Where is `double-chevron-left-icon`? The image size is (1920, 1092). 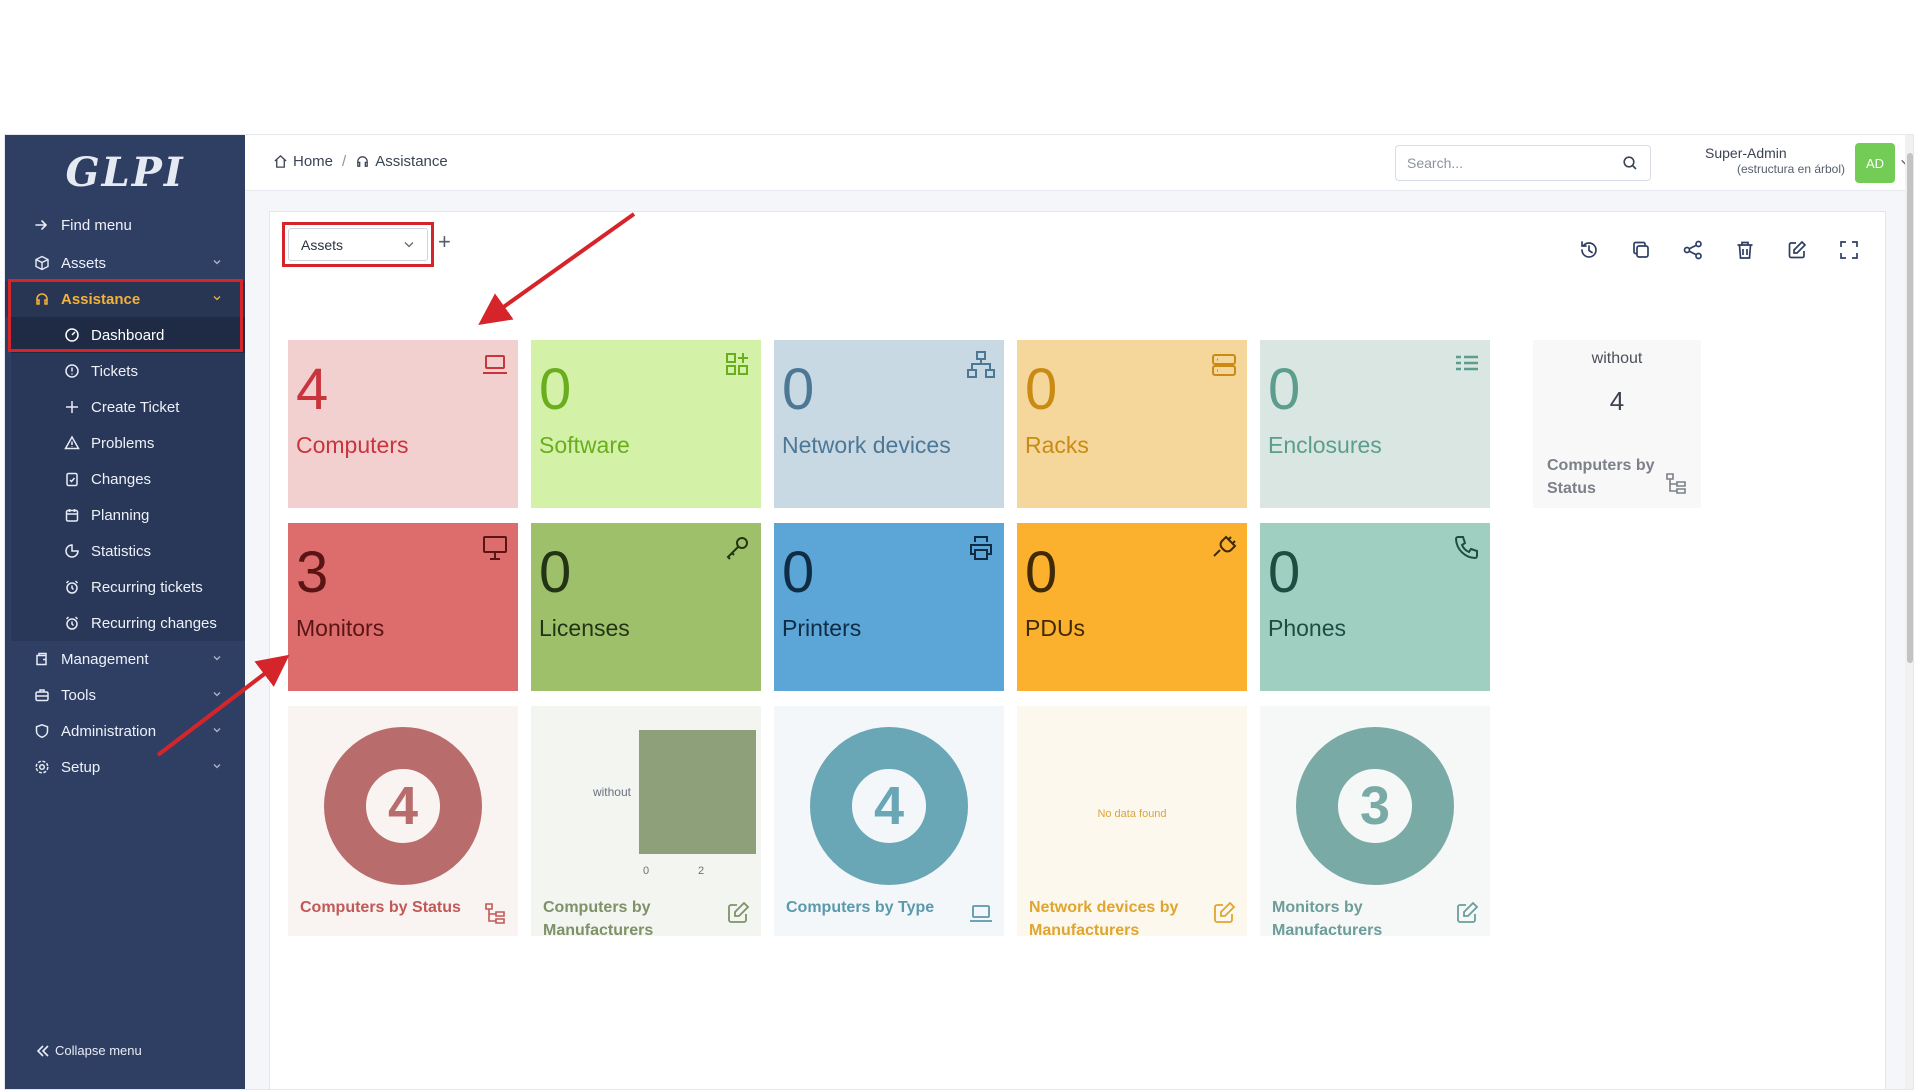 double-chevron-left-icon is located at coordinates (42, 1050).